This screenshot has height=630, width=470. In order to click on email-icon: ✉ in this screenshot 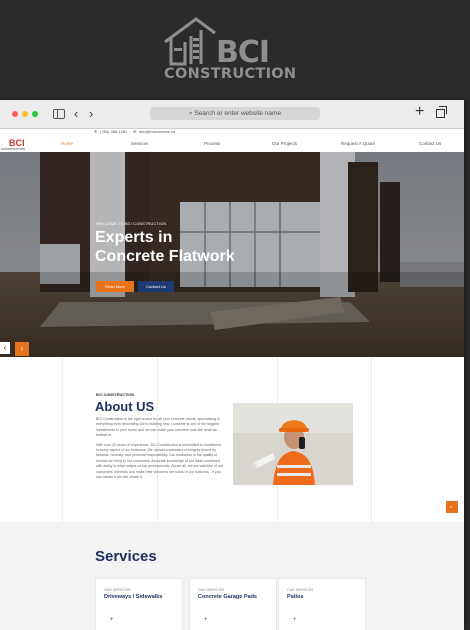, I will do `click(135, 131)`.